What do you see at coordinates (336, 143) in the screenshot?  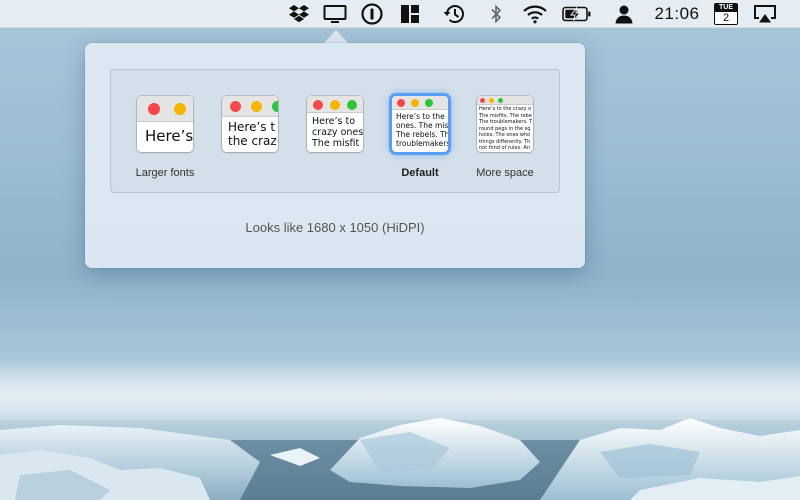 I see `preview-text-line: The misfit` at bounding box center [336, 143].